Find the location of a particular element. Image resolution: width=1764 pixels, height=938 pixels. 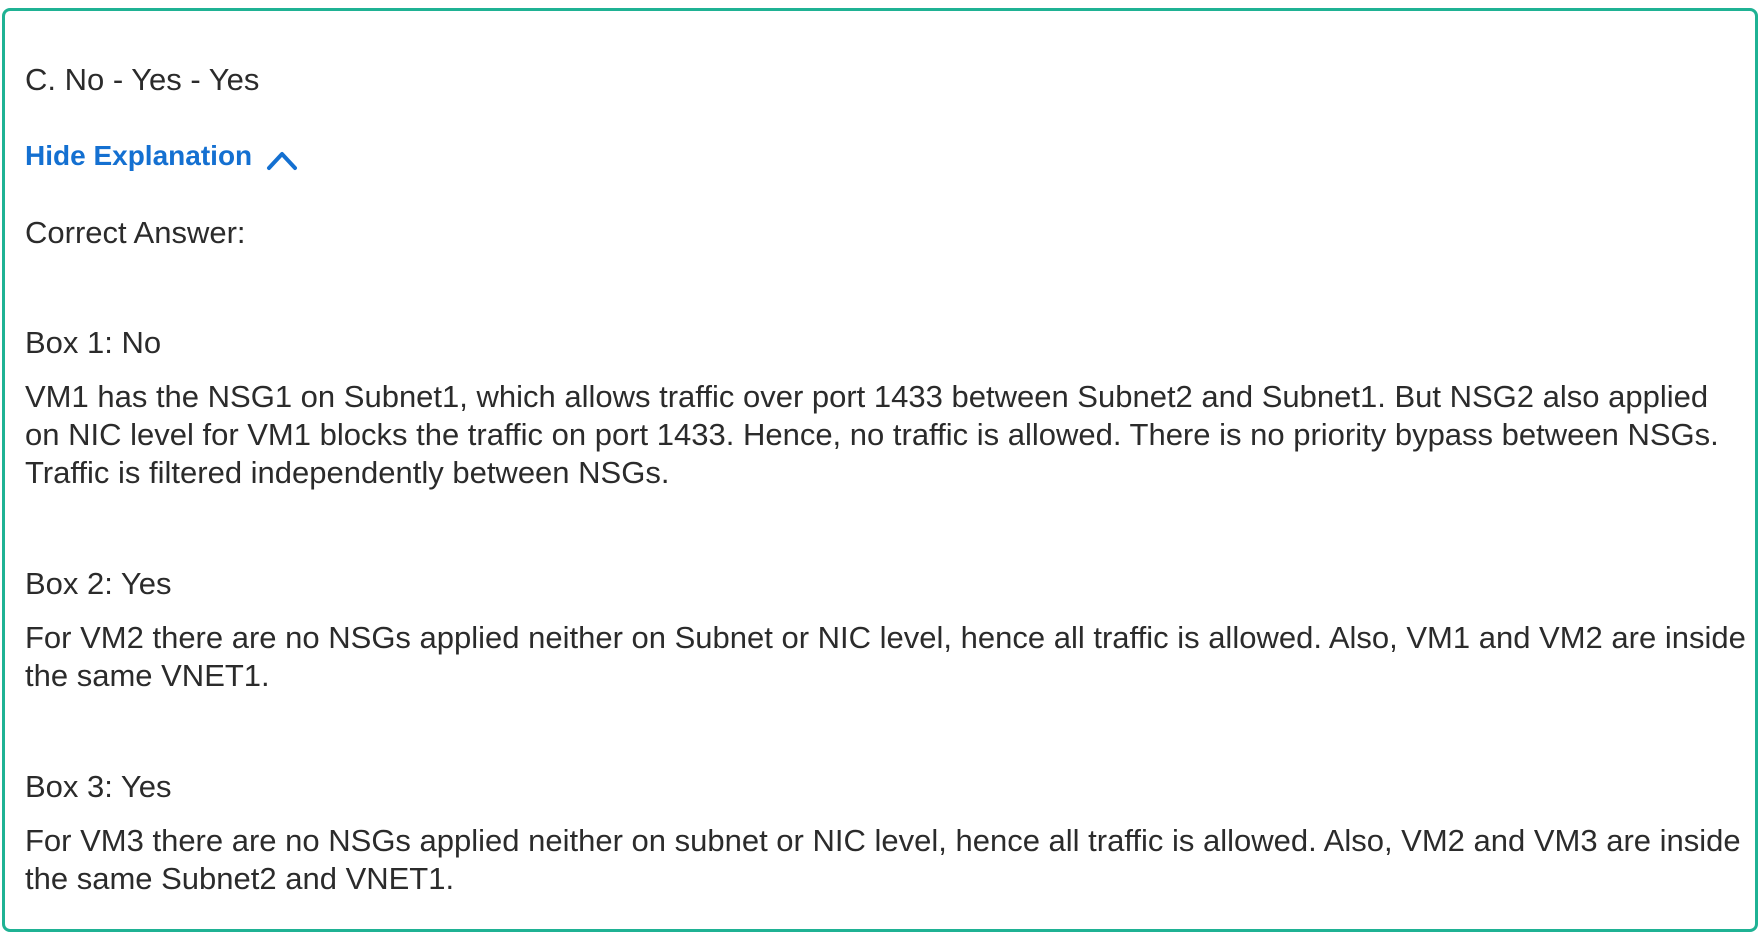

correct-answer-label: Correct Answer: is located at coordinates (135, 232).